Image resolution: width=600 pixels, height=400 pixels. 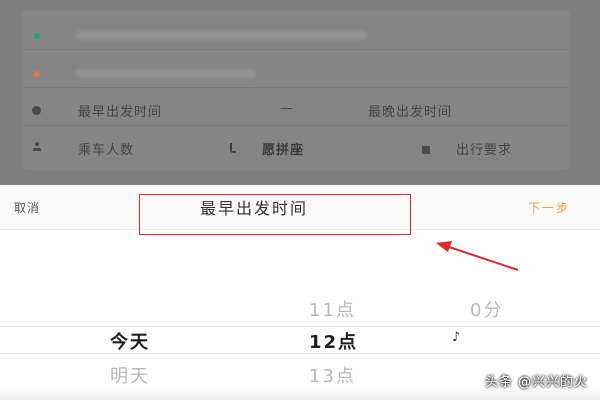 I want to click on annotation-arrow-icon, so click(x=477, y=256).